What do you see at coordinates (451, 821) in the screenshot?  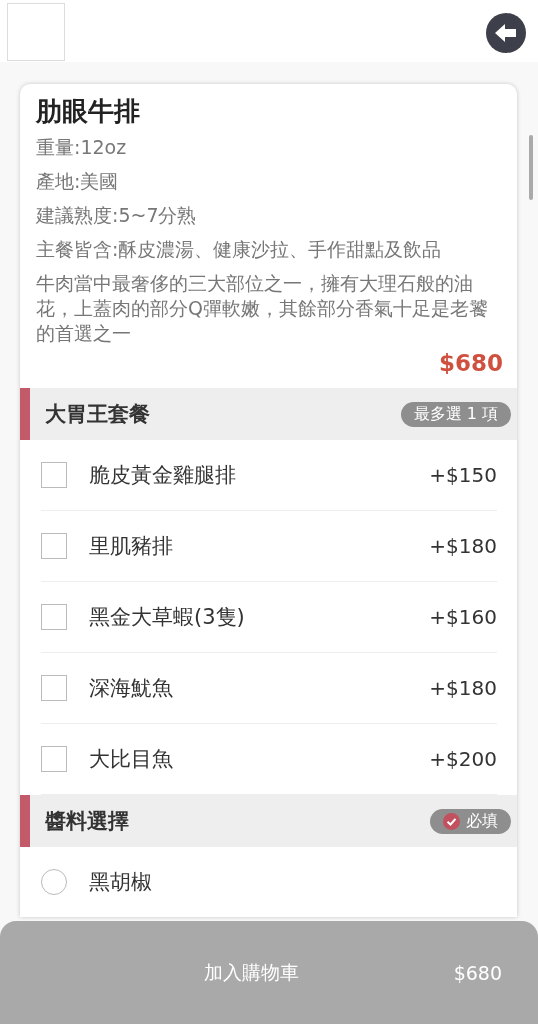 I see `check-icon` at bounding box center [451, 821].